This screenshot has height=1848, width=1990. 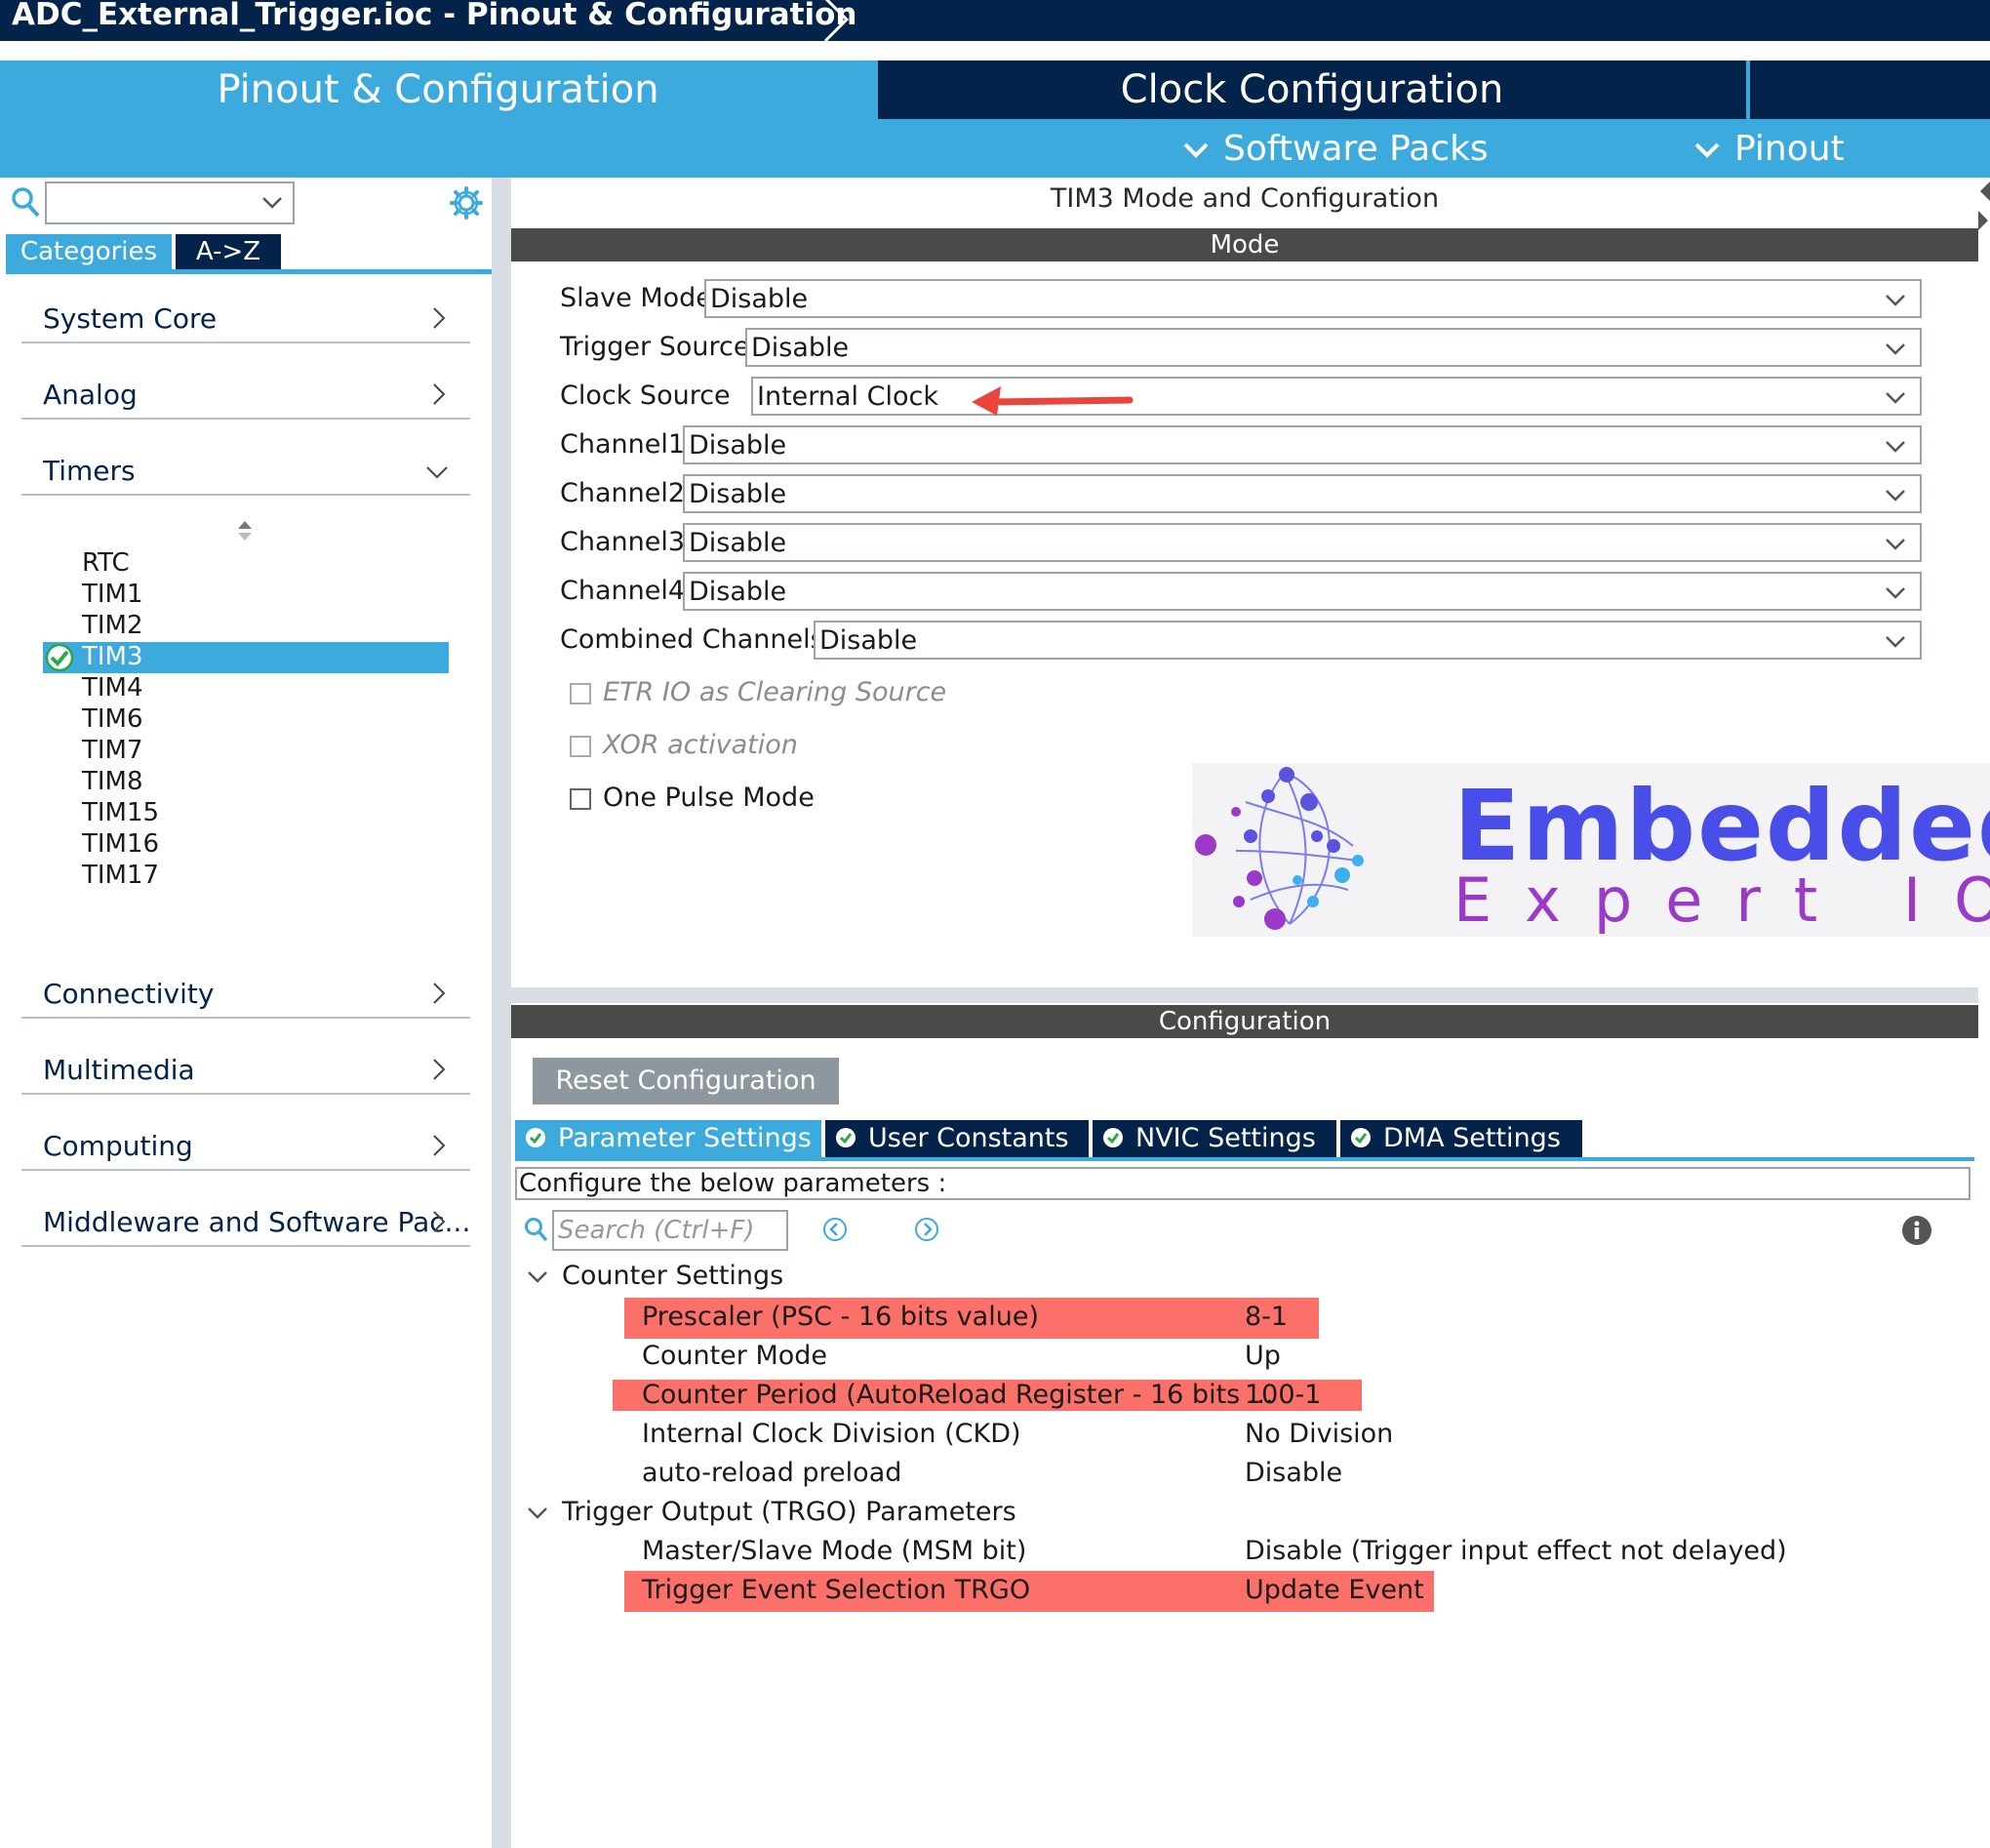 What do you see at coordinates (245, 396) in the screenshot?
I see `category-analog: Analog` at bounding box center [245, 396].